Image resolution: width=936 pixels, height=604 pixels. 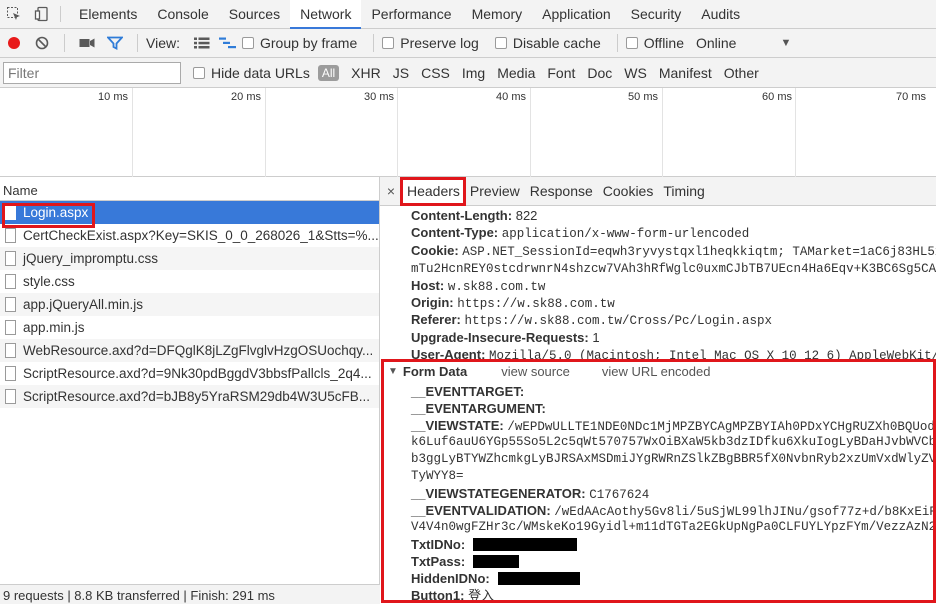 I want to click on form-field-name: __VIEWSTATEGENERATOR:, so click(x=498, y=493).